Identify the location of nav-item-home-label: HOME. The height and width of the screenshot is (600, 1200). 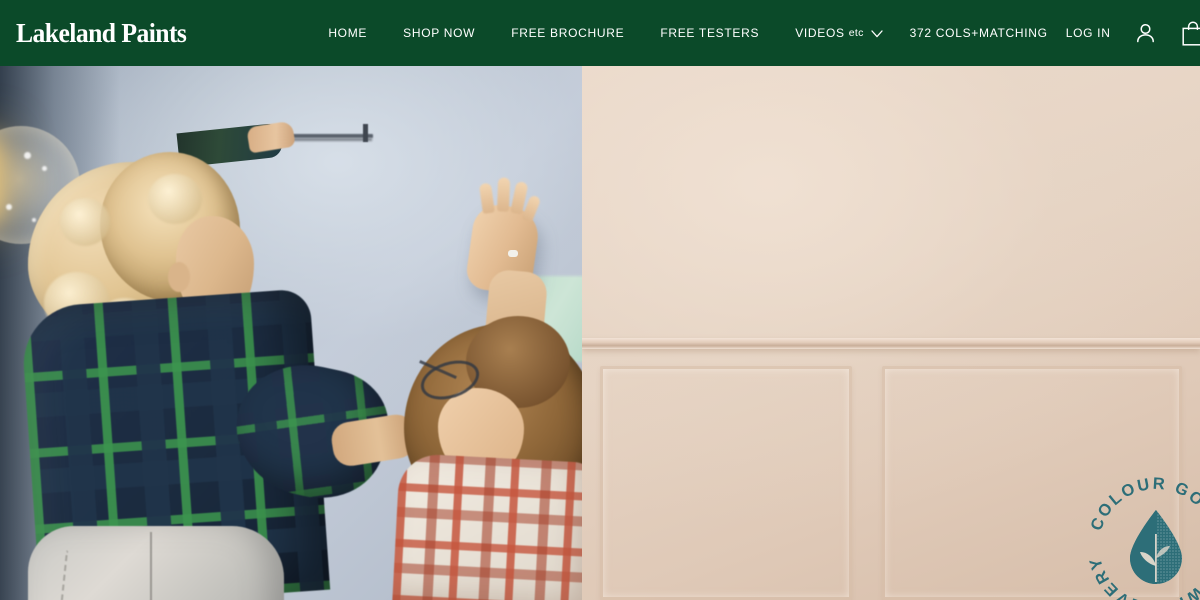
(348, 33).